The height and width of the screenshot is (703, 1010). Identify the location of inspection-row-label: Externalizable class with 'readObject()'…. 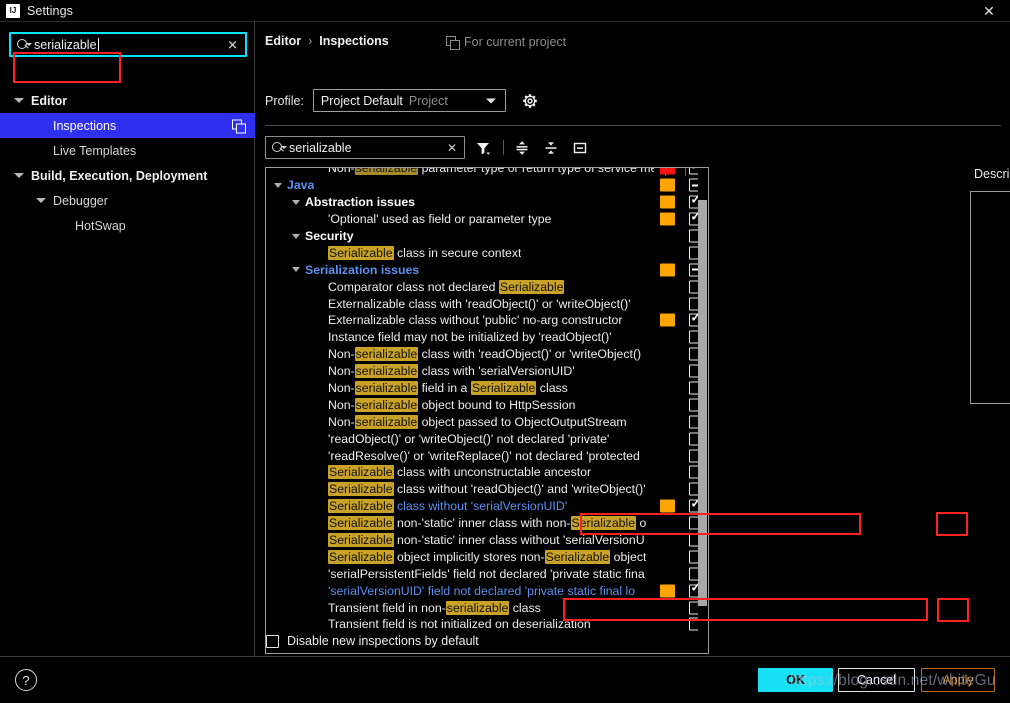
(479, 303).